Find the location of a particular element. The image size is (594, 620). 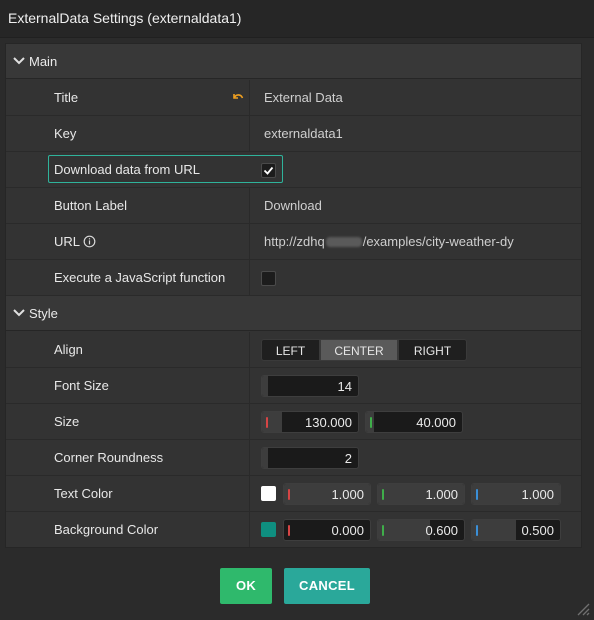

resize-grip-icon is located at coordinates (582, 608).